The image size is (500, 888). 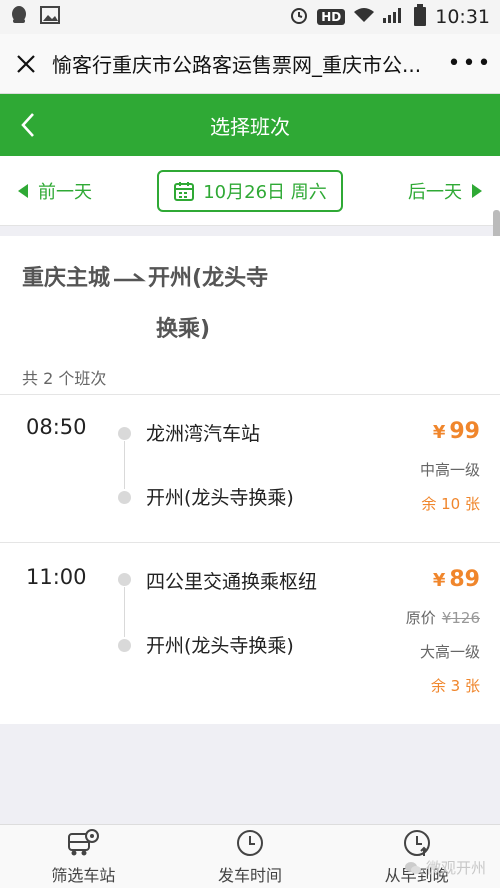 I want to click on clock-time: 10:31, so click(x=462, y=17).